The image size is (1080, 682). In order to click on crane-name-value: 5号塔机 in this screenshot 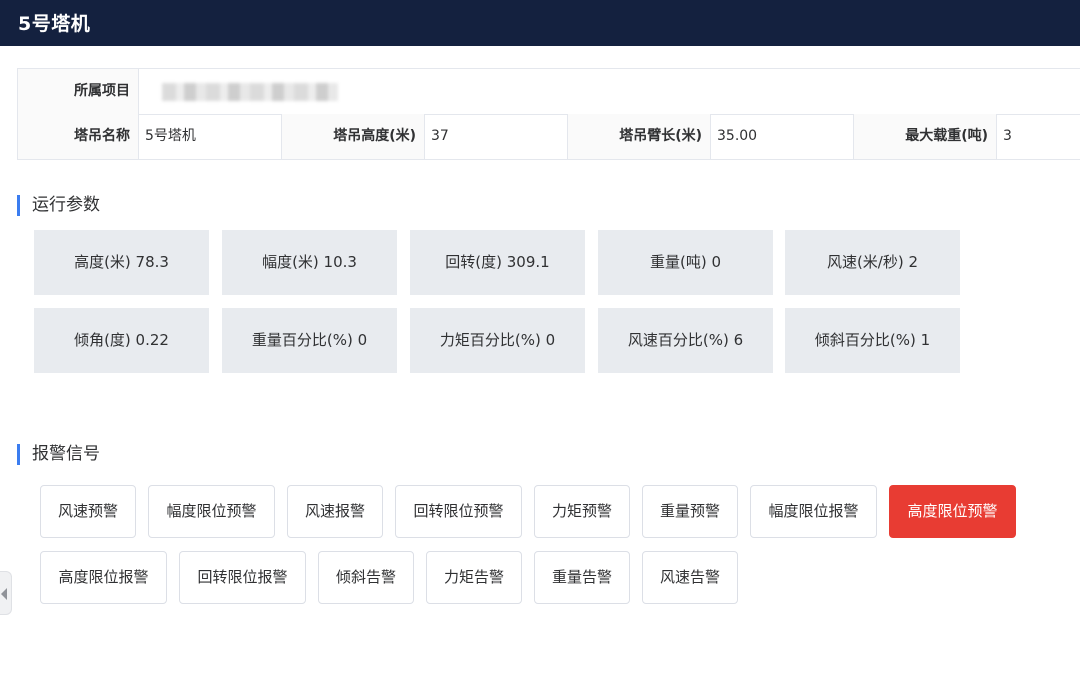, I will do `click(210, 136)`.